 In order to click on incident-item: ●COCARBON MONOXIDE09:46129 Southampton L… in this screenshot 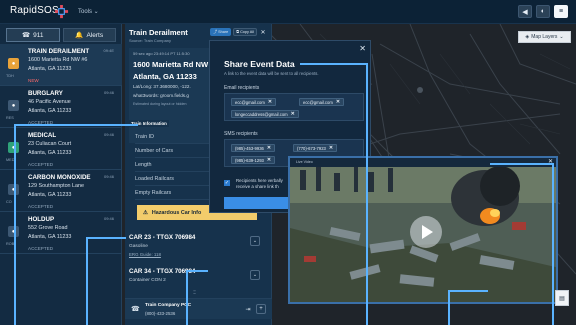, I will do `click(61, 191)`.